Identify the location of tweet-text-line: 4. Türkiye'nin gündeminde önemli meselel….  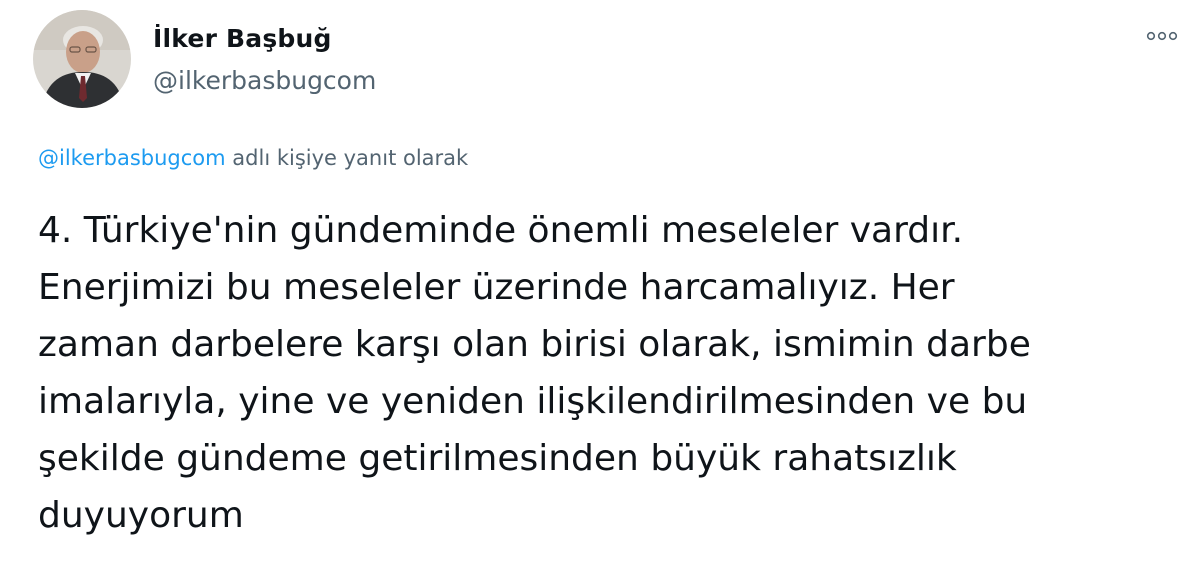
(501, 230).